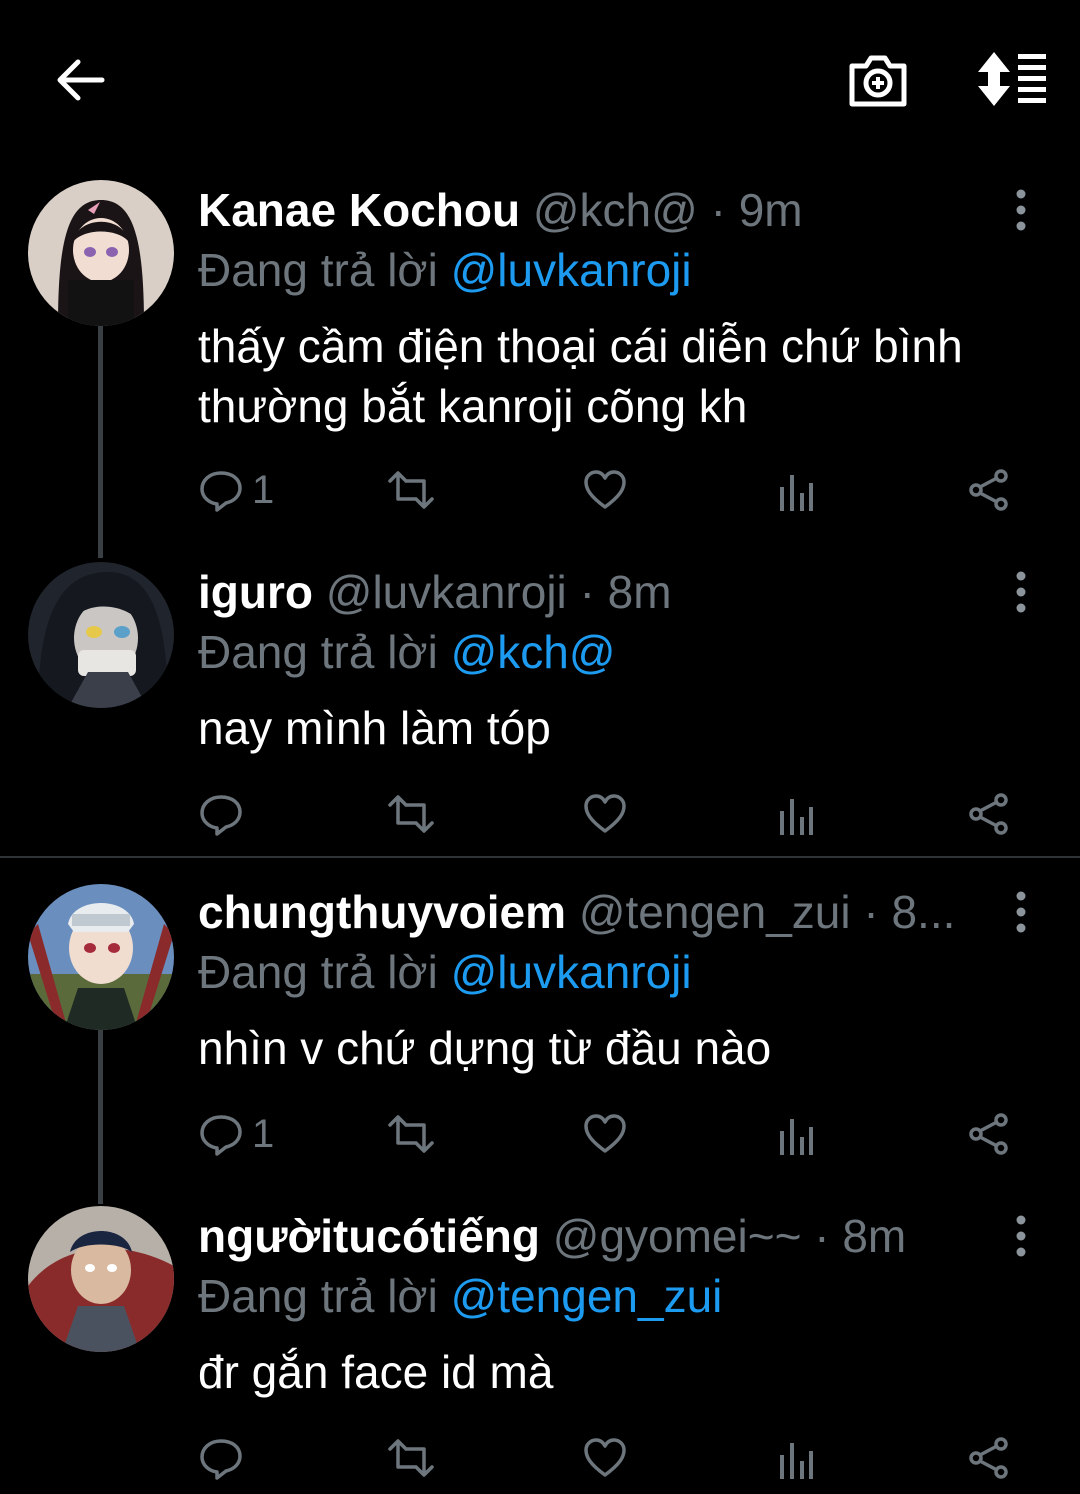 This screenshot has height=1494, width=1080. I want to click on tweet-text: nay mình làm tóp, so click(374, 728).